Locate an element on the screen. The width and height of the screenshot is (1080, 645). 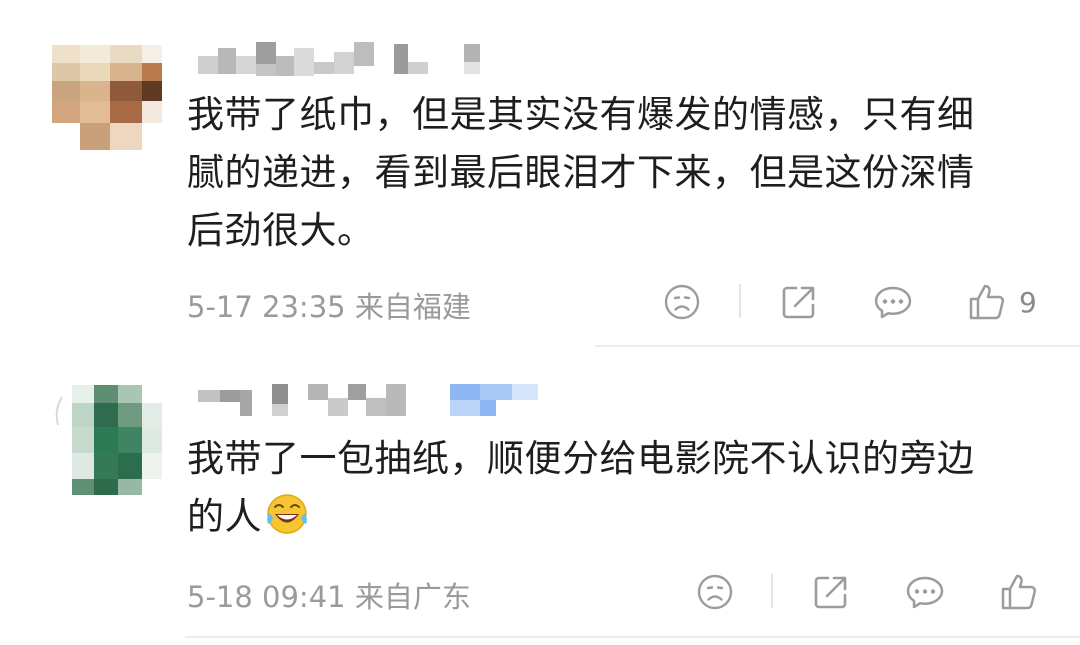
comment-text-line: 后劲很大。 is located at coordinates (281, 230).